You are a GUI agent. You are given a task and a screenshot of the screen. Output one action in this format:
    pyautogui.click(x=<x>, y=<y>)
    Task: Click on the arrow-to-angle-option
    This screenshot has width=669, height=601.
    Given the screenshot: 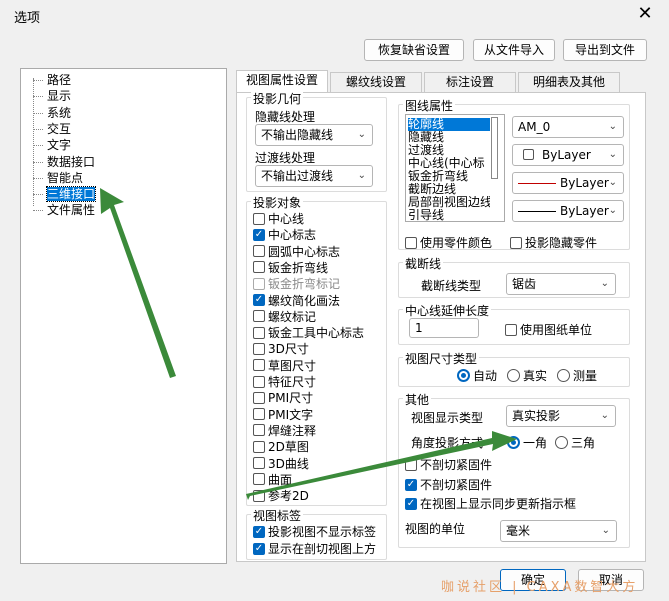 What is the action you would take?
    pyautogui.click(x=381, y=465)
    